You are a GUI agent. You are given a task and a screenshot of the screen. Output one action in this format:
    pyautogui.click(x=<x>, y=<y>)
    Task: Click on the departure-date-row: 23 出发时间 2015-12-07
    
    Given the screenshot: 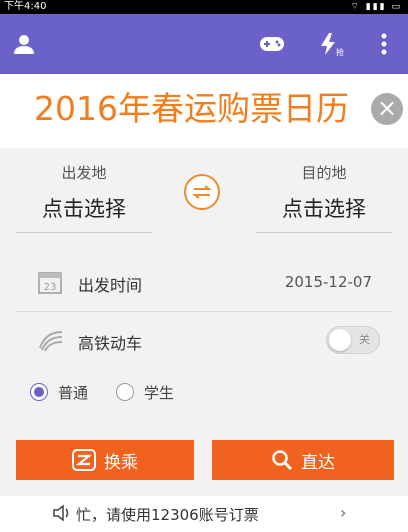 What is the action you would take?
    pyautogui.click(x=204, y=285)
    